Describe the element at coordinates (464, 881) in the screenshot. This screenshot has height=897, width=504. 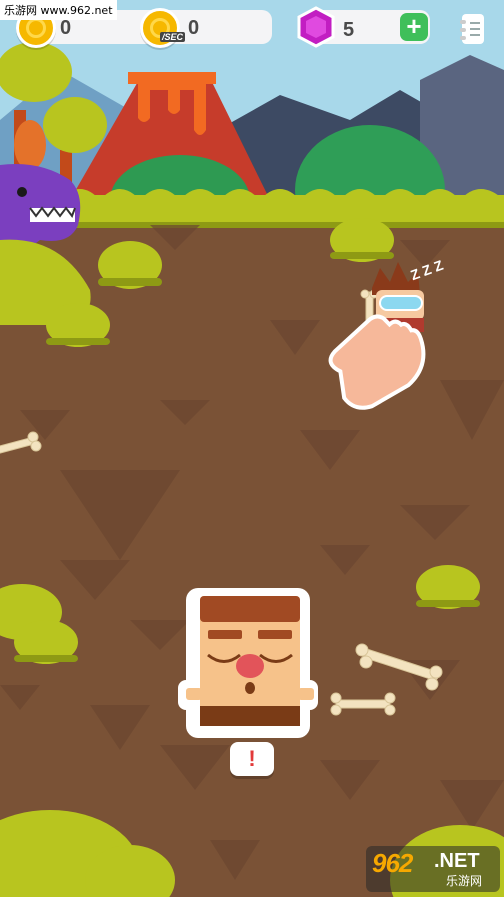
I see `logo-cn: 乐游网` at that location.